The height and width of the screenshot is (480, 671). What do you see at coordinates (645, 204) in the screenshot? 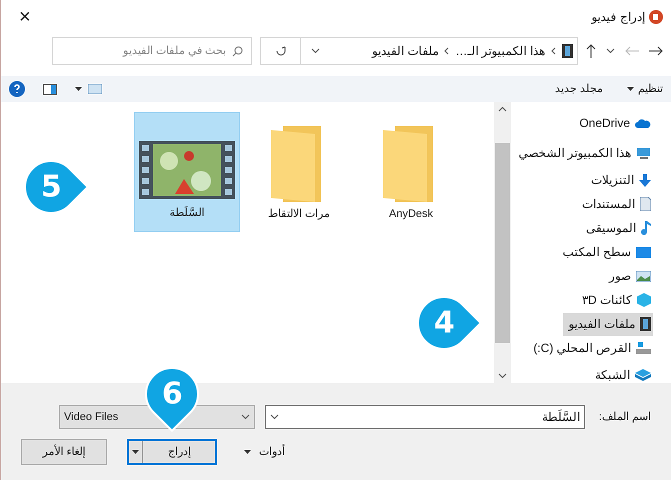
I see `document-icon` at bounding box center [645, 204].